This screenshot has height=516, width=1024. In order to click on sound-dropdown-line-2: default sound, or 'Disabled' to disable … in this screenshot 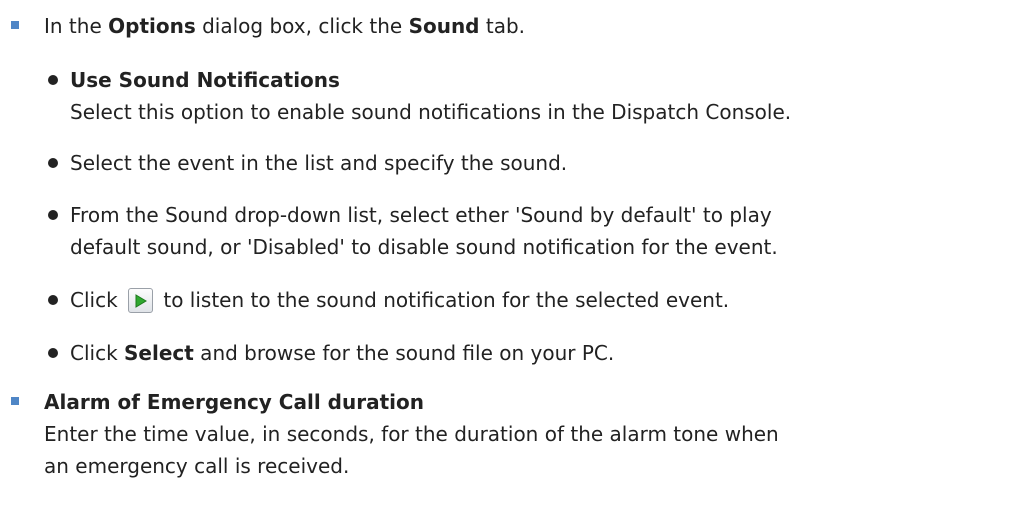, I will do `click(424, 247)`.